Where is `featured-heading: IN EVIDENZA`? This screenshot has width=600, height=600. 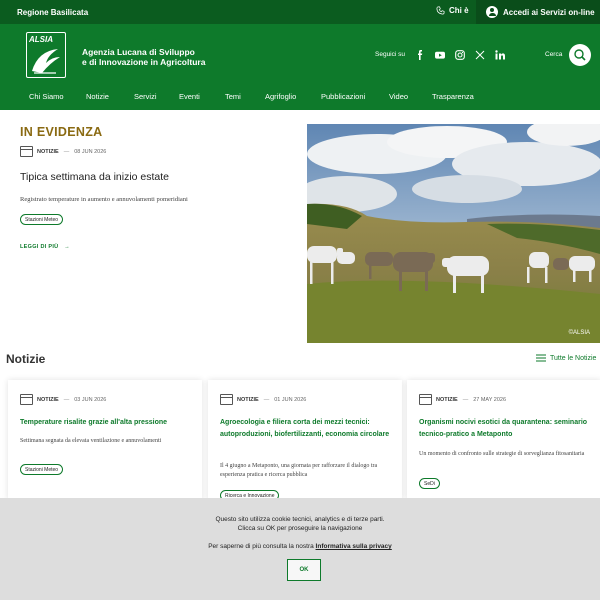
featured-heading: IN EVIDENZA is located at coordinates (61, 132).